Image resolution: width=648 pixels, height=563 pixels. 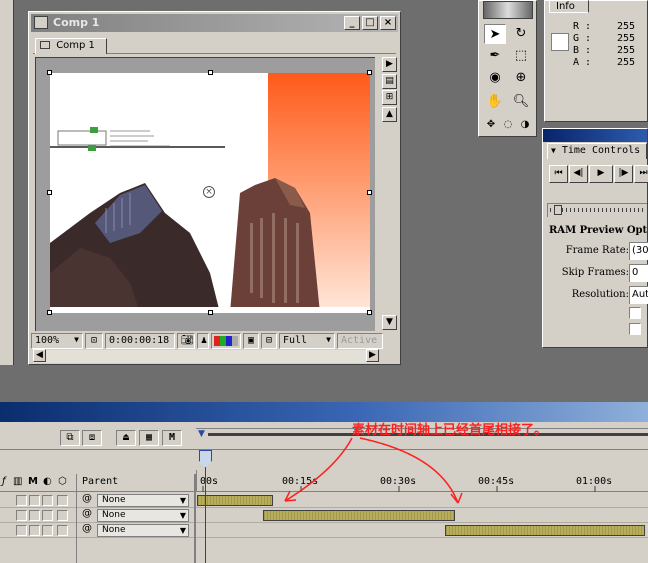 What do you see at coordinates (569, 6) in the screenshot?
I see `info-tab: Info` at bounding box center [569, 6].